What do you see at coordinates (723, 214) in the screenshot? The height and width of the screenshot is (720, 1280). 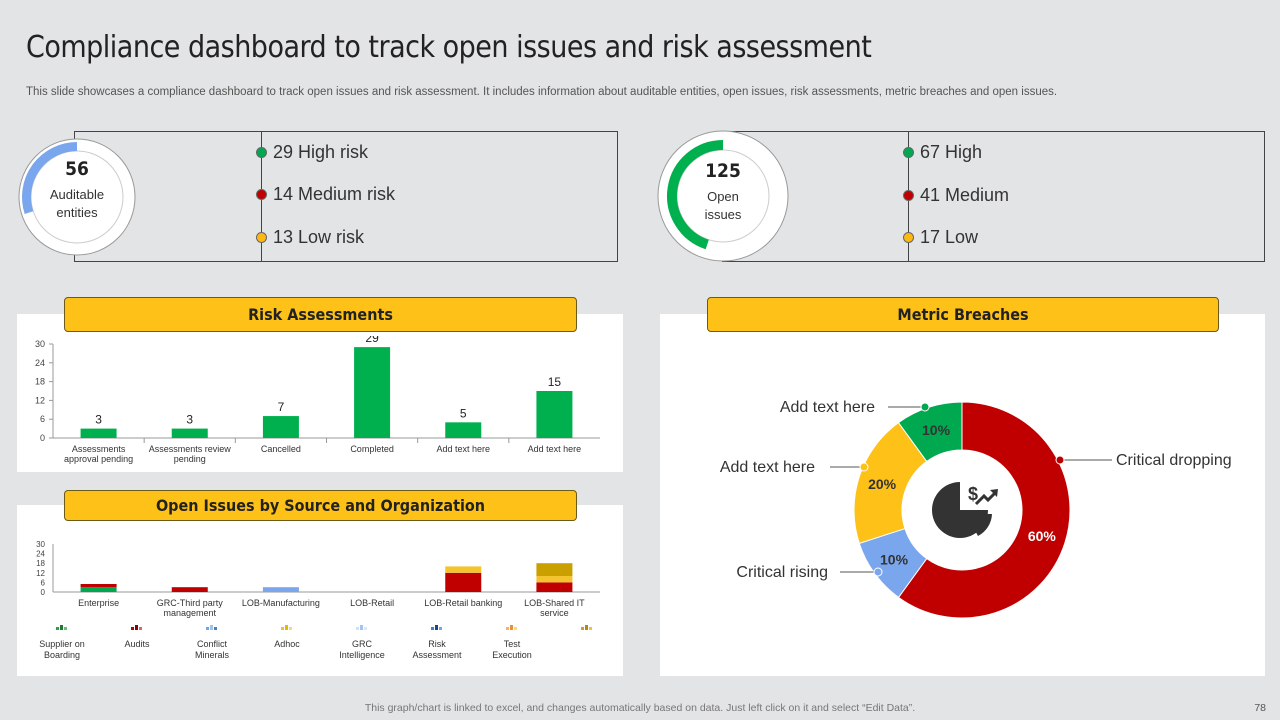 I see `open-issues-label-line2: issues` at bounding box center [723, 214].